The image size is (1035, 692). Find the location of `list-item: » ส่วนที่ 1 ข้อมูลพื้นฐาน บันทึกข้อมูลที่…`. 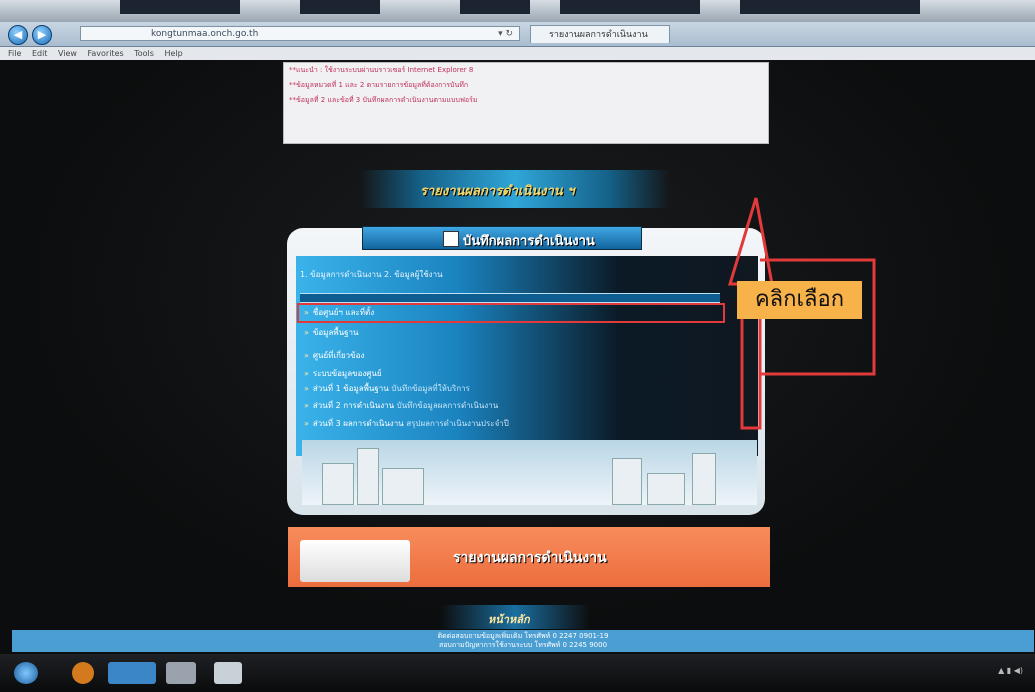

list-item: » ส่วนที่ 1 ข้อมูลพื้นฐาน บันทึกข้อมูลที่… is located at coordinates (514, 389).